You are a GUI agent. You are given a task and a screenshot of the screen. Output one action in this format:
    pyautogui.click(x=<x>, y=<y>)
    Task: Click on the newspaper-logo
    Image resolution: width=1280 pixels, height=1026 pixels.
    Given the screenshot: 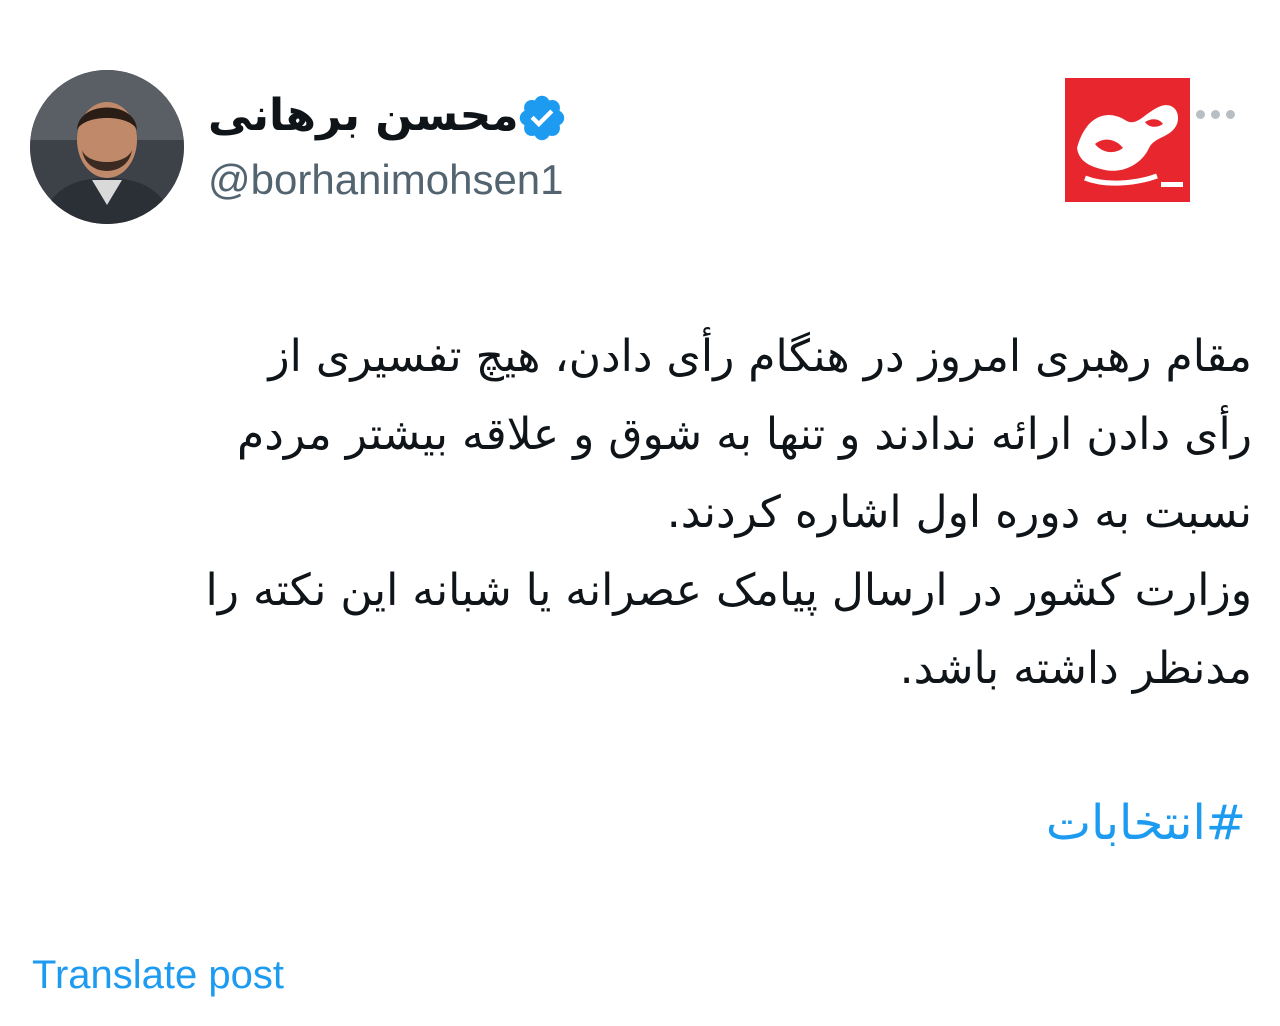 What is the action you would take?
    pyautogui.click(x=1127, y=140)
    